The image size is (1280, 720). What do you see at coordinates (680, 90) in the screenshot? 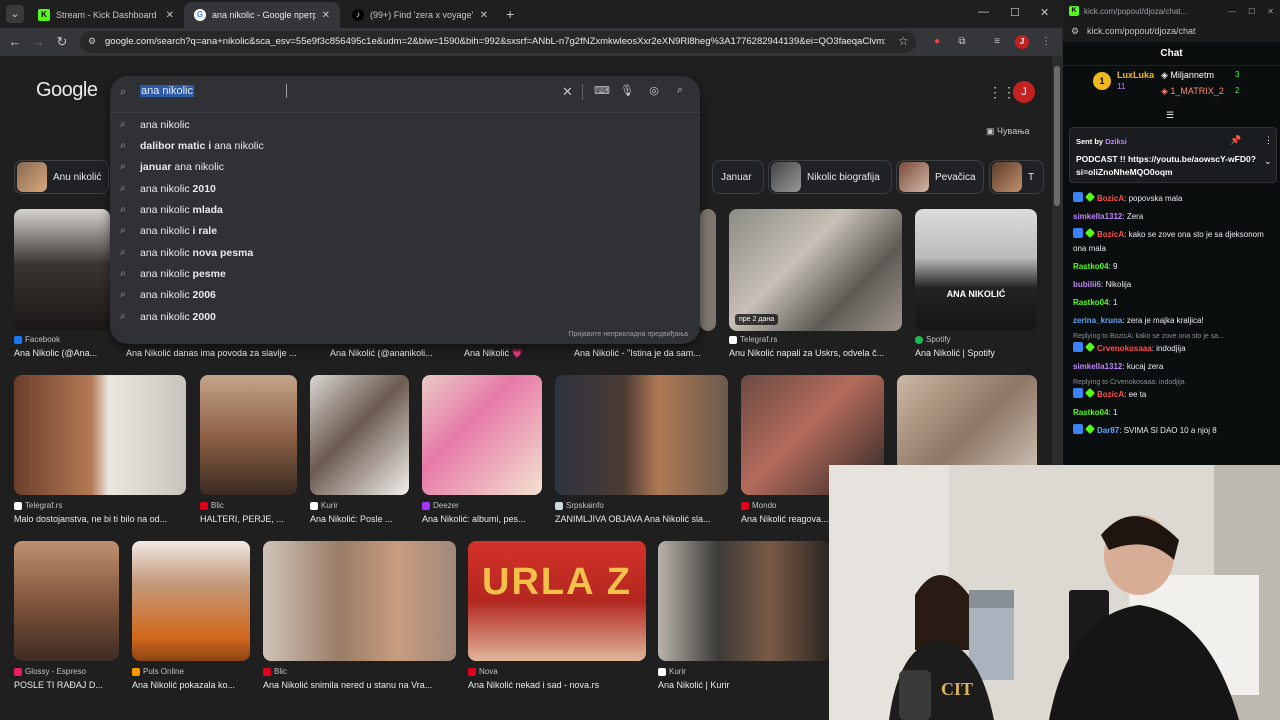
I see `search-submit-icon: ⌕` at bounding box center [680, 90].